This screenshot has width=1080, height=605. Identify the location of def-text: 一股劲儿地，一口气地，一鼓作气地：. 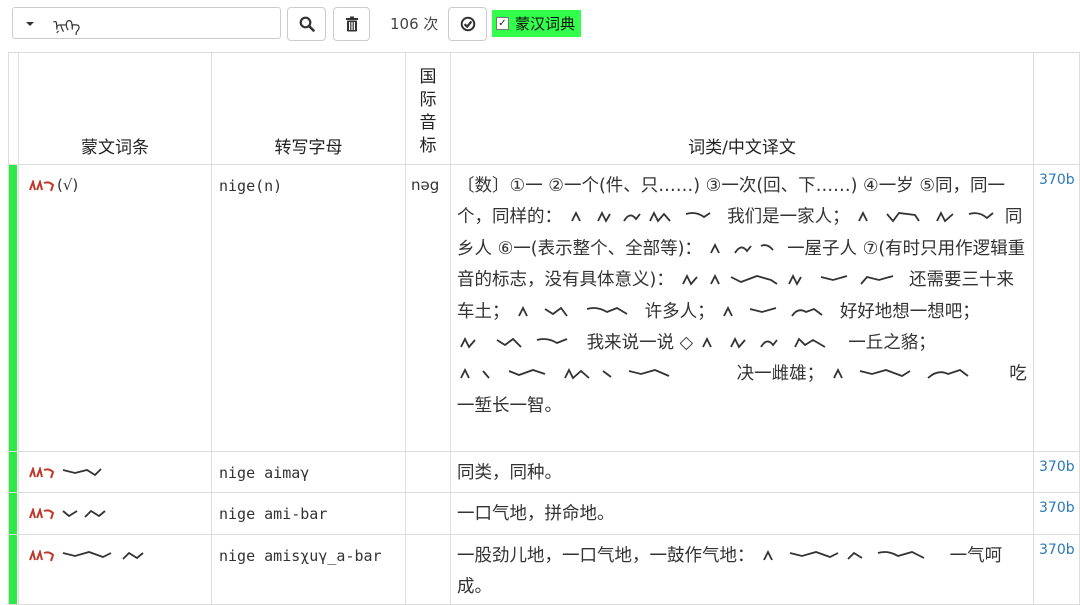
(606, 556).